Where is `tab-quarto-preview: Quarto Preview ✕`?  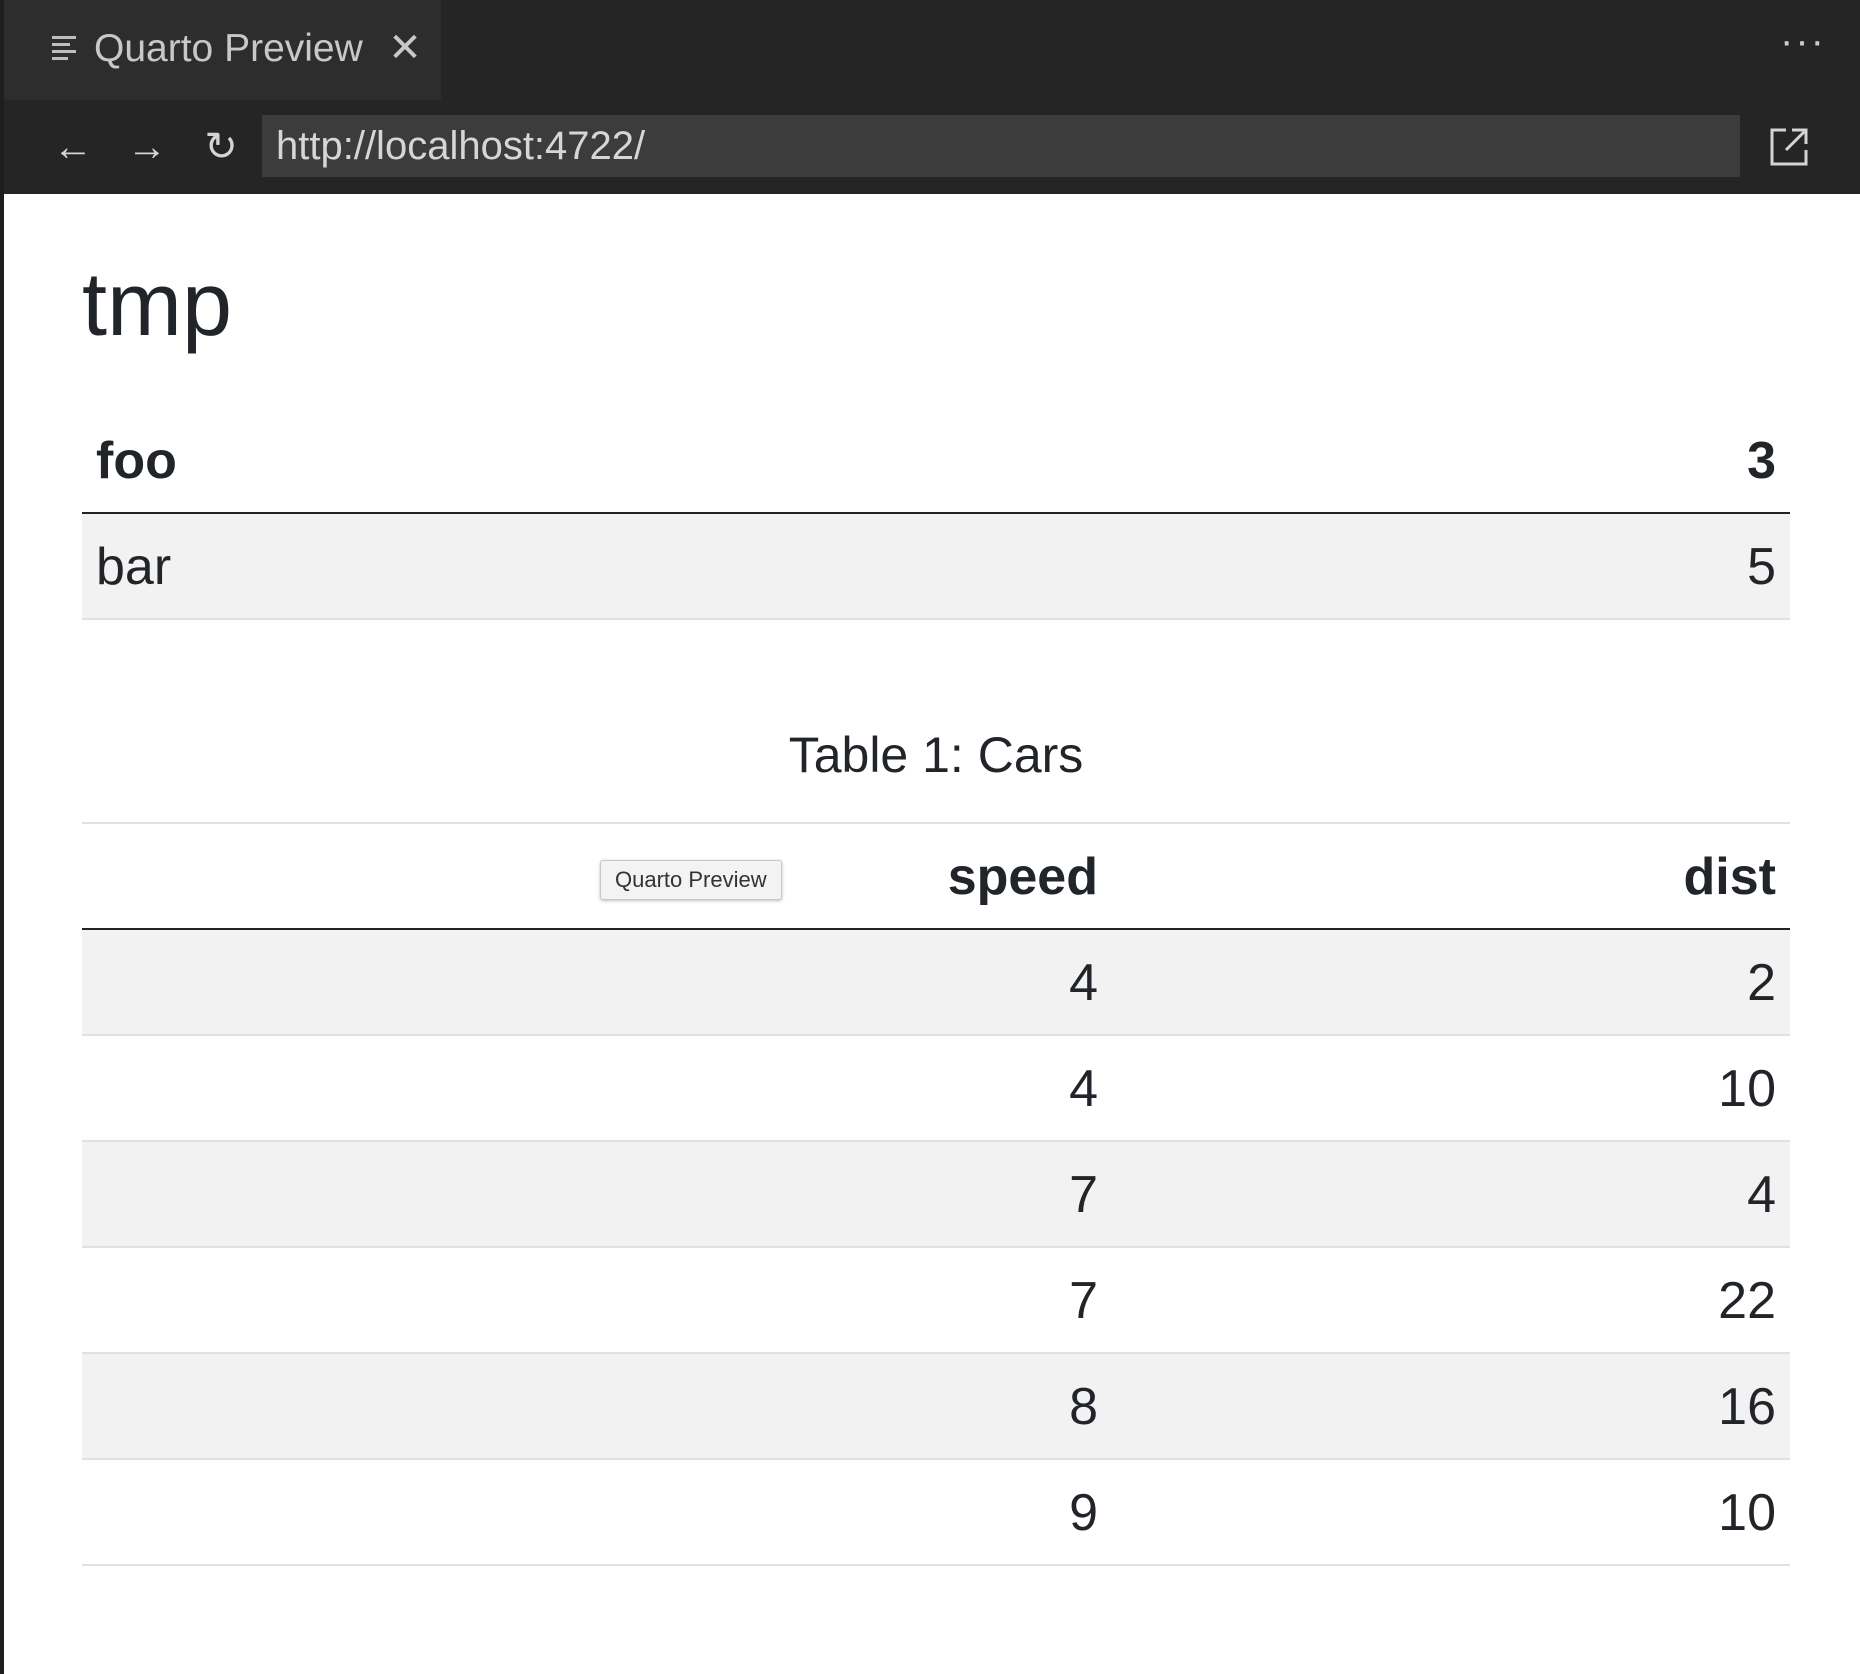
tab-quarto-preview: Quarto Preview ✕ is located at coordinates (222, 50).